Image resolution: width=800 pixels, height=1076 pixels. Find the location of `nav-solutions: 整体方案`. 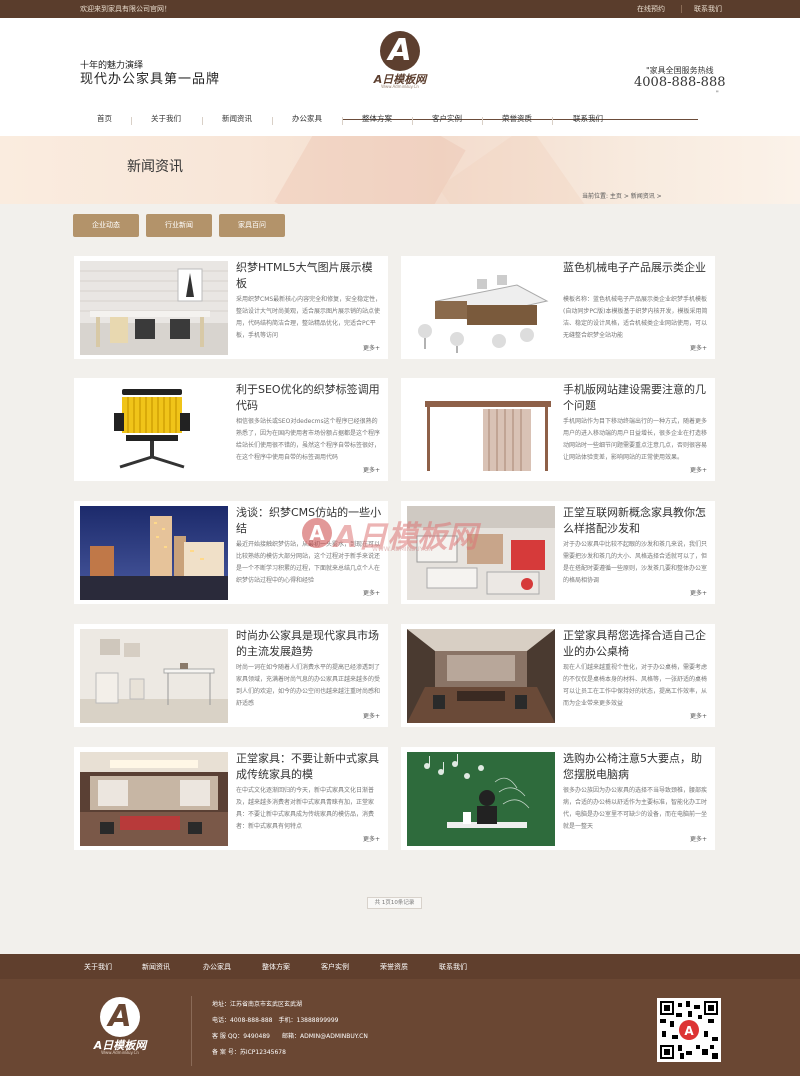

nav-solutions: 整体方案 is located at coordinates (377, 118).